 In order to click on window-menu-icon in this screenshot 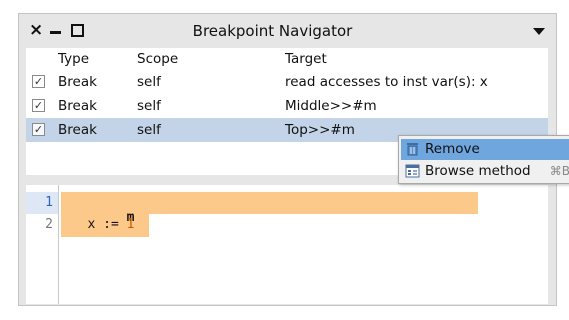, I will do `click(539, 31)`.